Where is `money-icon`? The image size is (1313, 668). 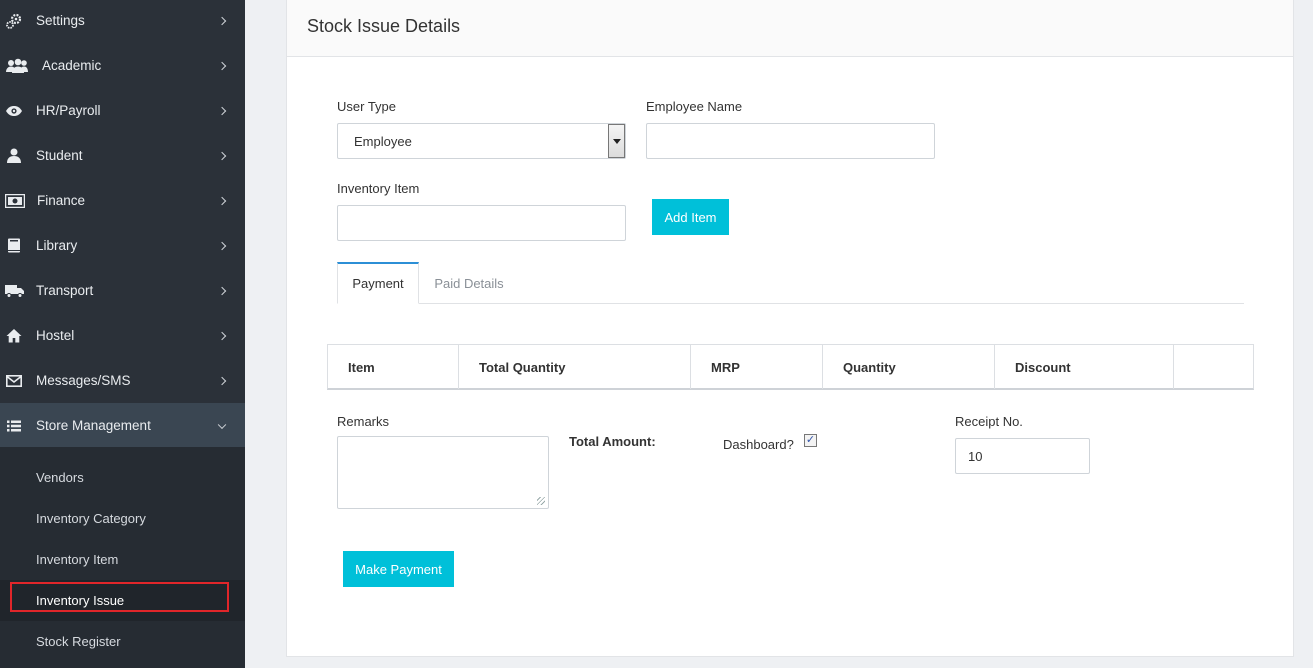
money-icon is located at coordinates (15, 201).